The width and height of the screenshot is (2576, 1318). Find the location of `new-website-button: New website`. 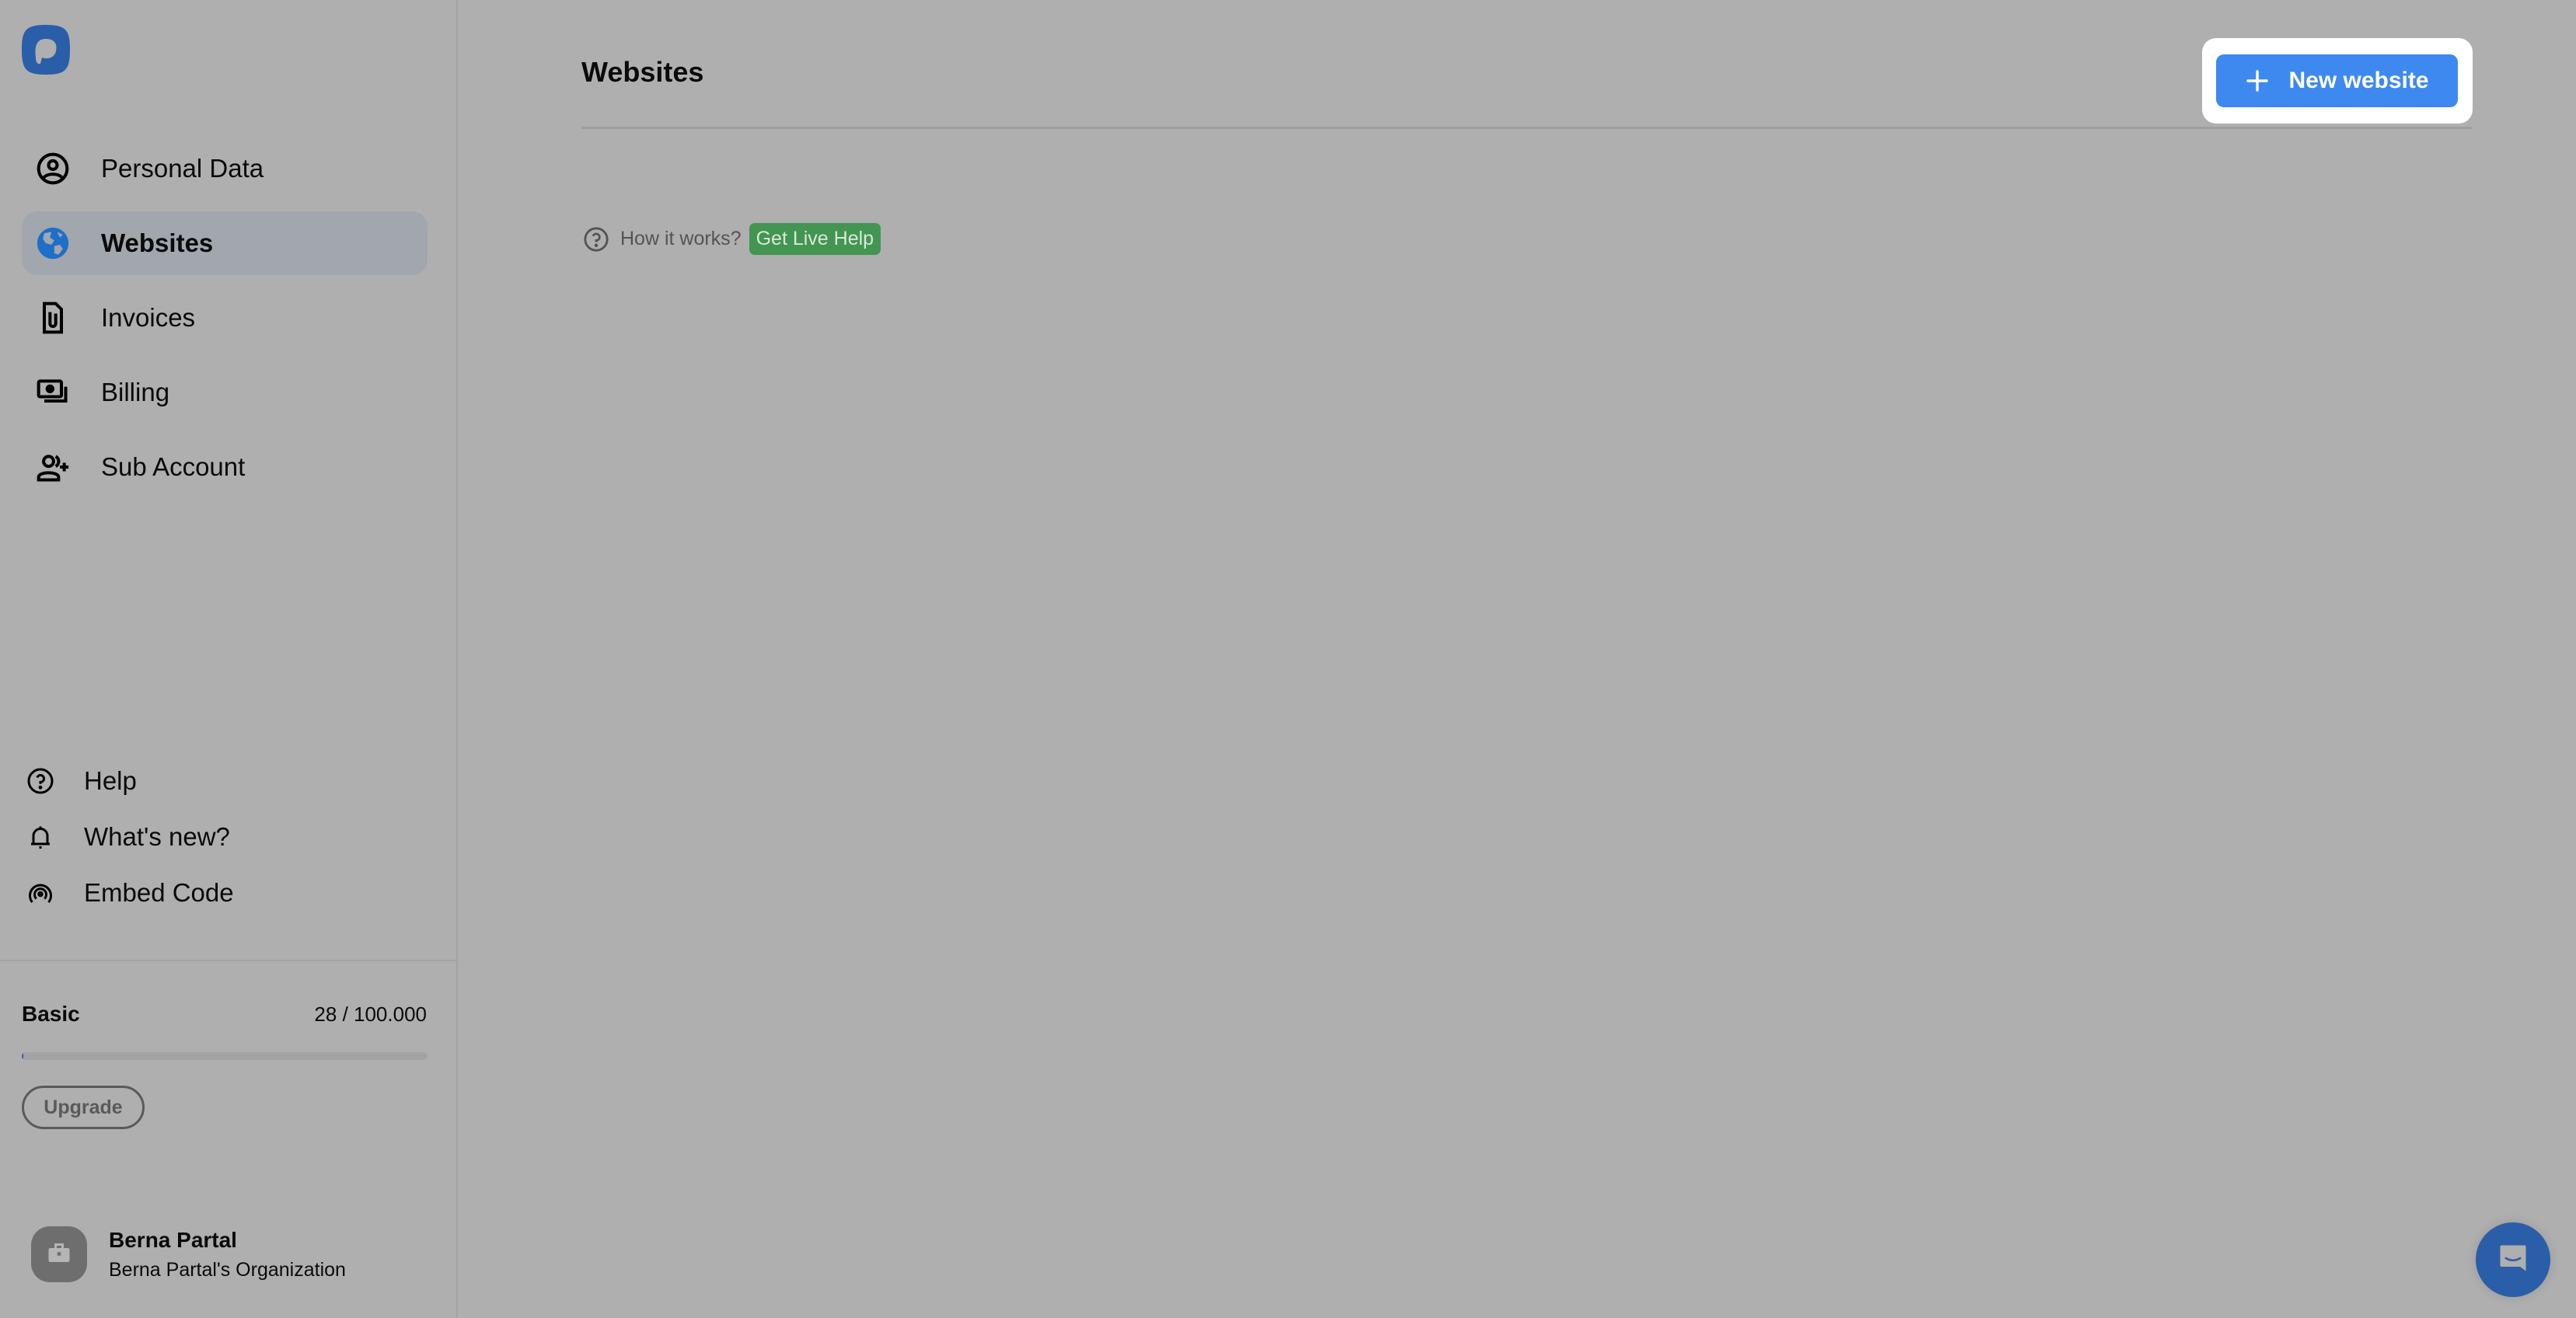

new-website-button: New website is located at coordinates (2337, 80).